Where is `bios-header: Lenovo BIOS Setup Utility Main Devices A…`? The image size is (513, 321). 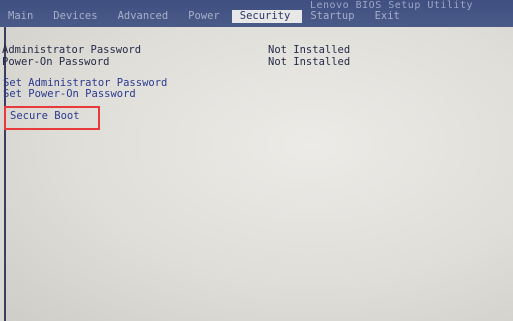 bios-header: Lenovo BIOS Setup Utility Main Devices A… is located at coordinates (256, 13).